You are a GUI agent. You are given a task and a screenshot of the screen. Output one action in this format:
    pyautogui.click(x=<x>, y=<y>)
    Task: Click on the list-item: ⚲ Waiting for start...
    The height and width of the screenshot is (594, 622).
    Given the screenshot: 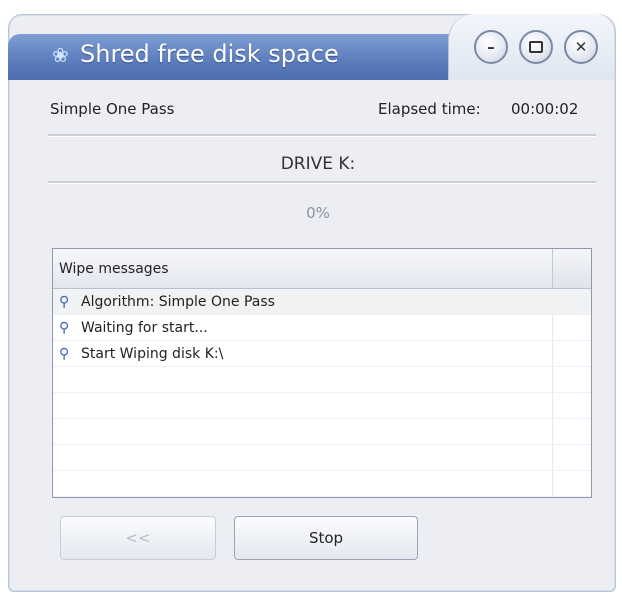 What is the action you would take?
    pyautogui.click(x=322, y=328)
    